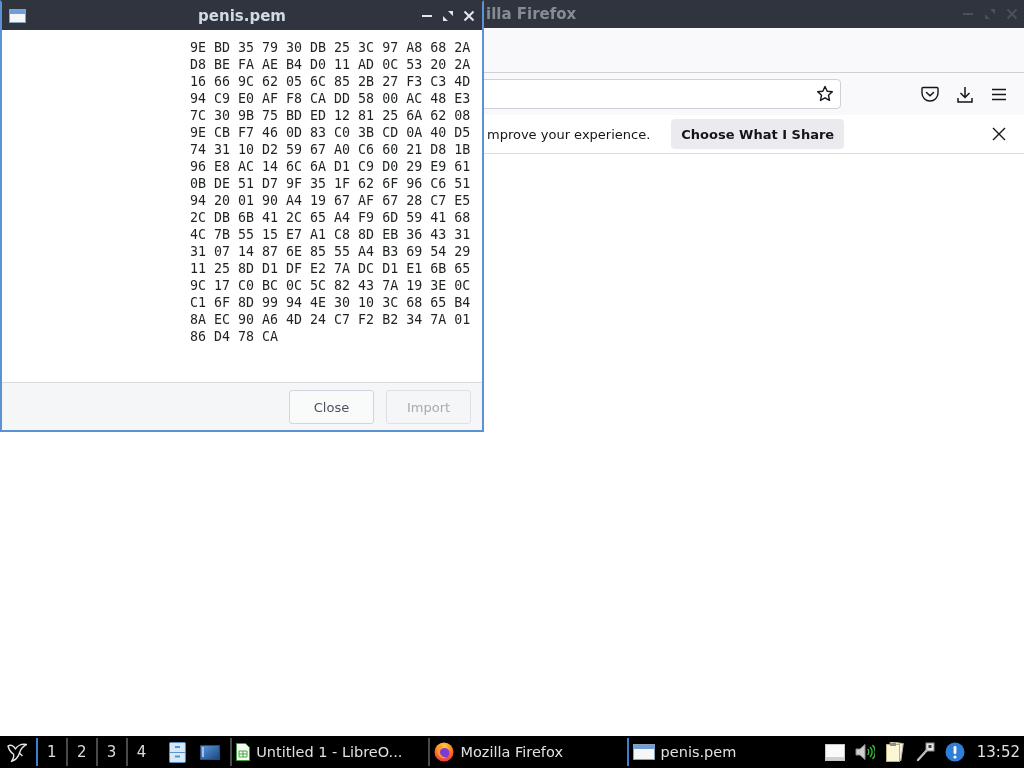 The height and width of the screenshot is (768, 1024). I want to click on shield-chevron-icon, so click(930, 94).